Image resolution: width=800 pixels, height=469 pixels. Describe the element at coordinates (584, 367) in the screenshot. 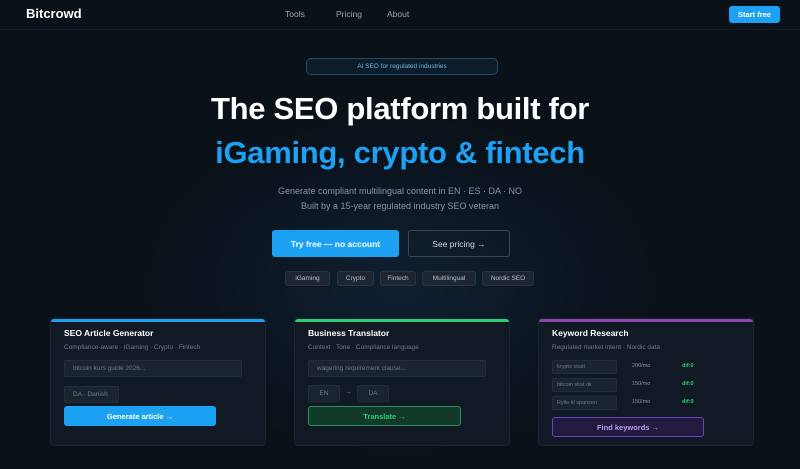

I see `keyword-term: krypto skatt` at that location.